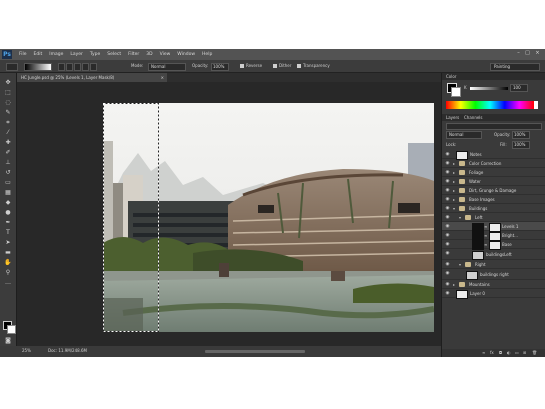 The image size is (545, 409). I want to click on gradient-tool-icon: ▦, so click(8, 192).